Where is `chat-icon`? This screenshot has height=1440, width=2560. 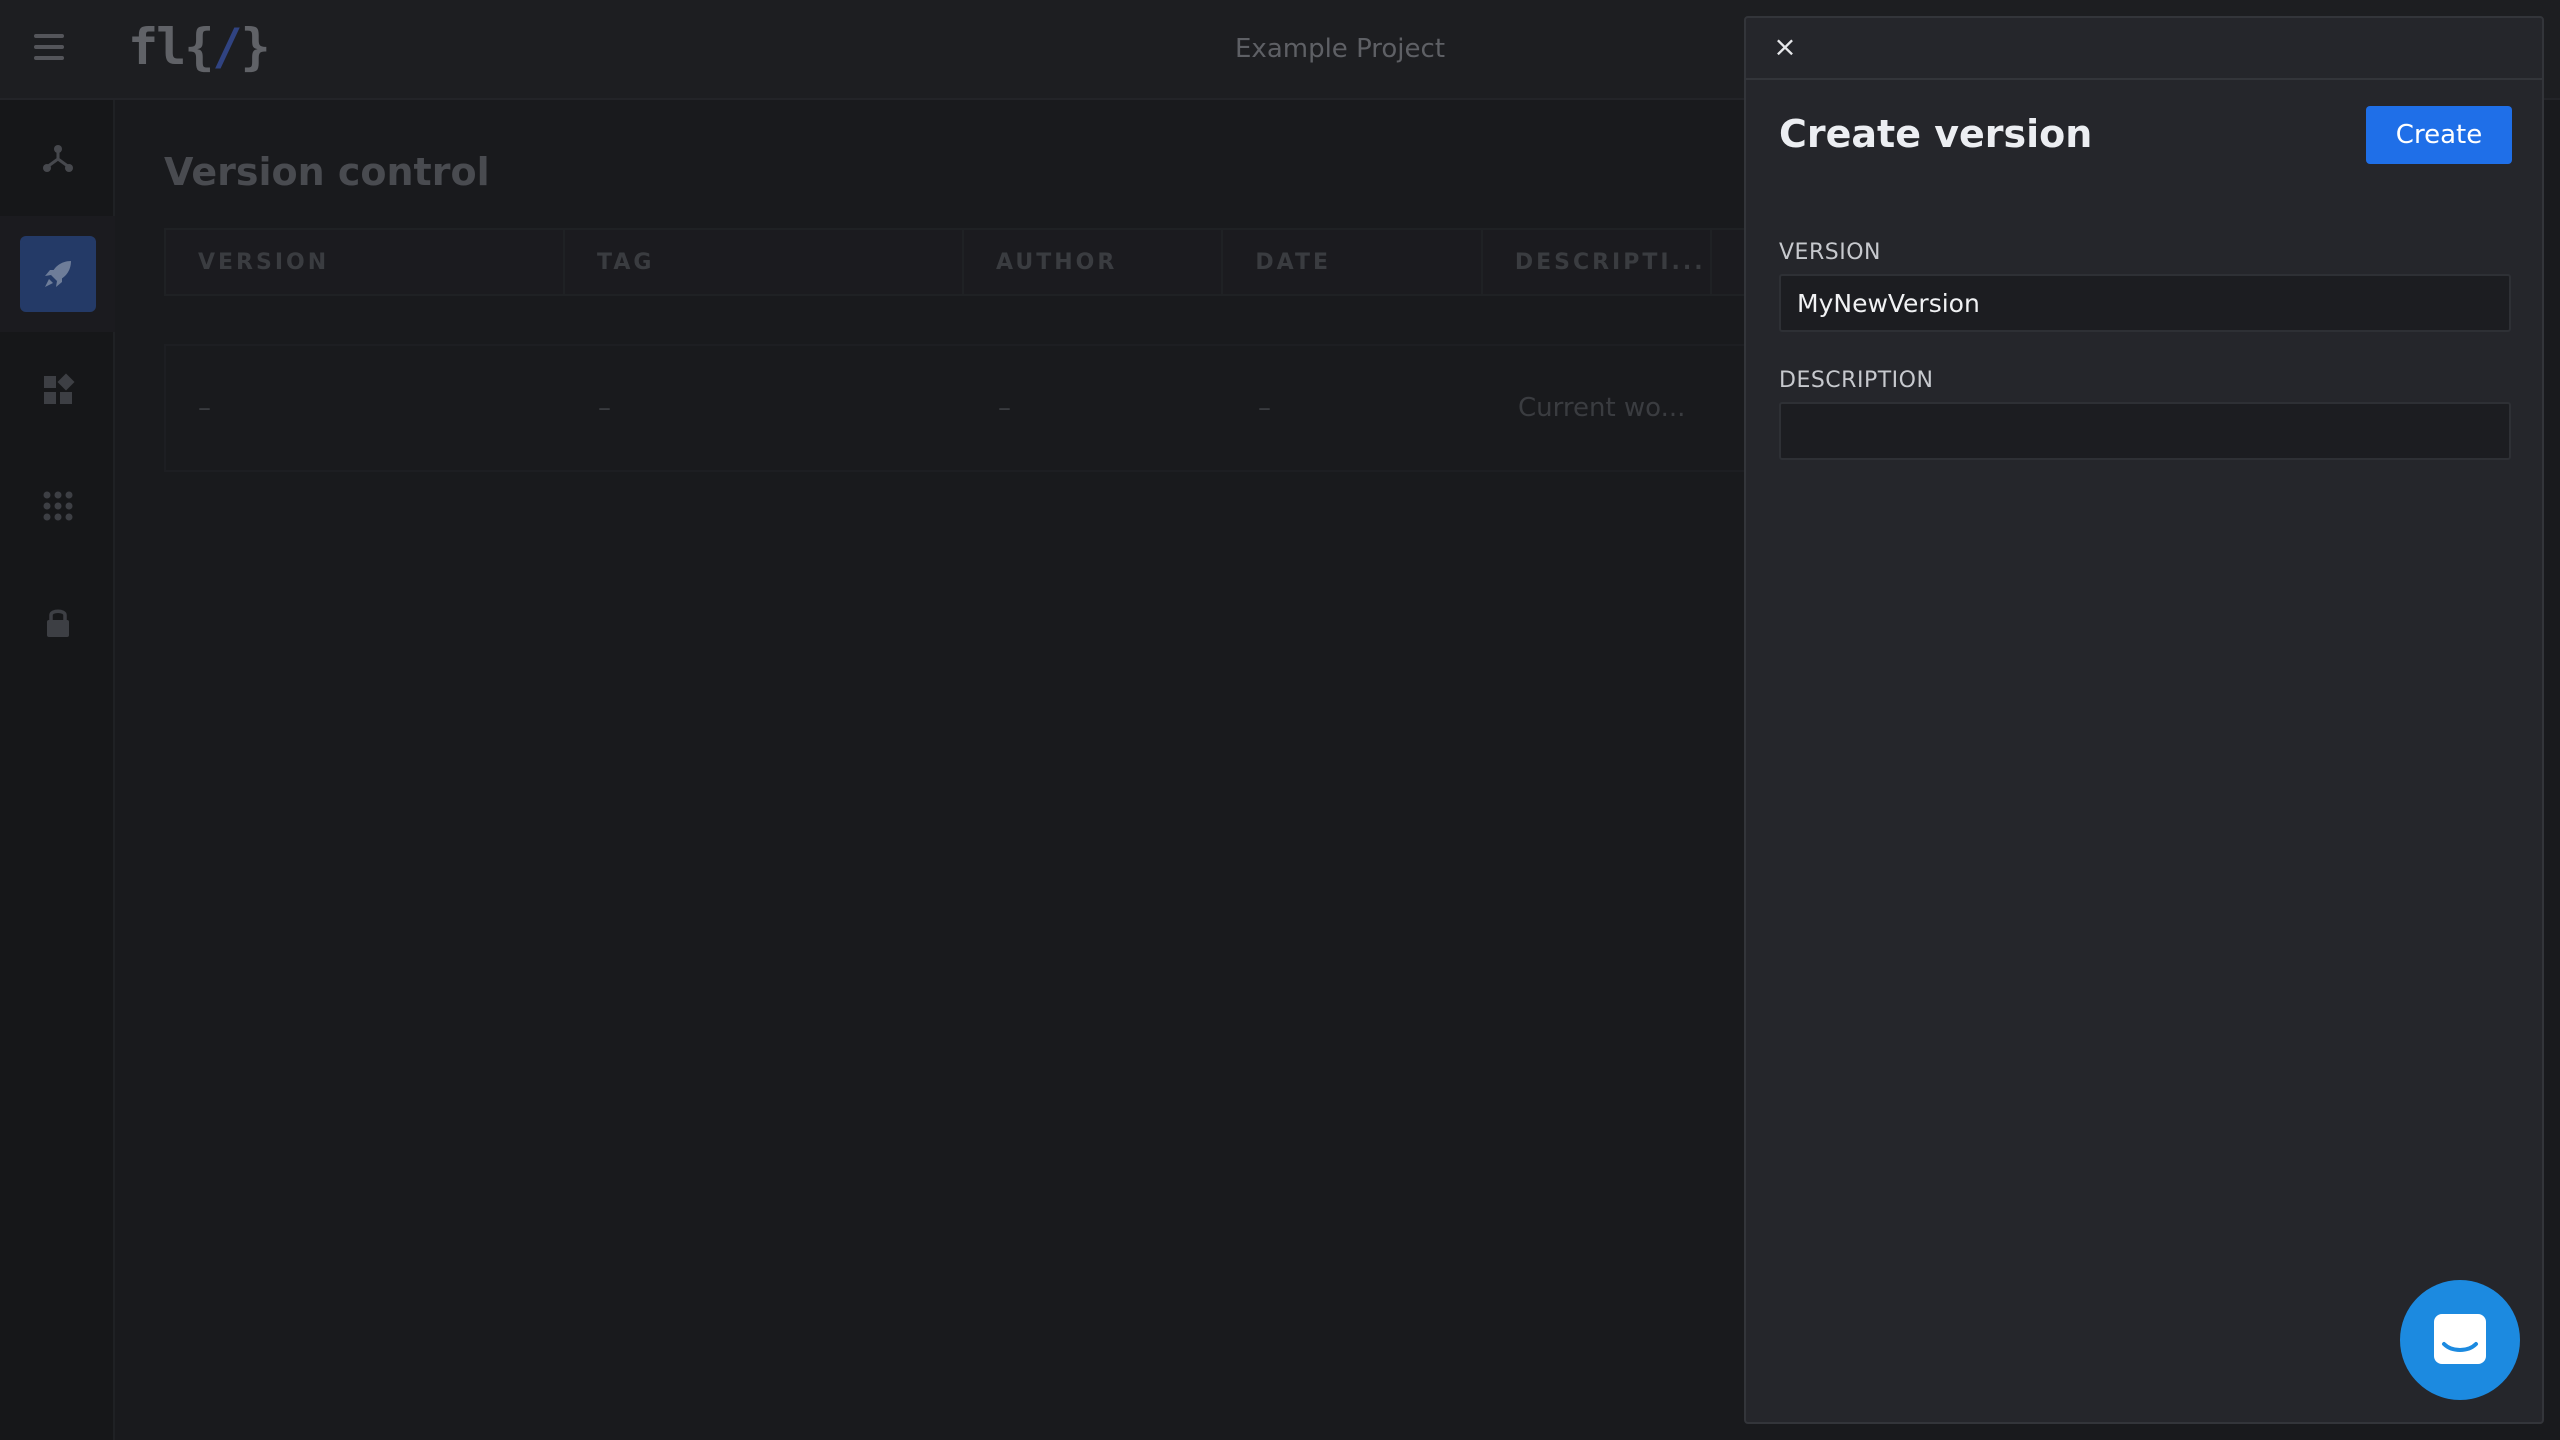 chat-icon is located at coordinates (2460, 1339).